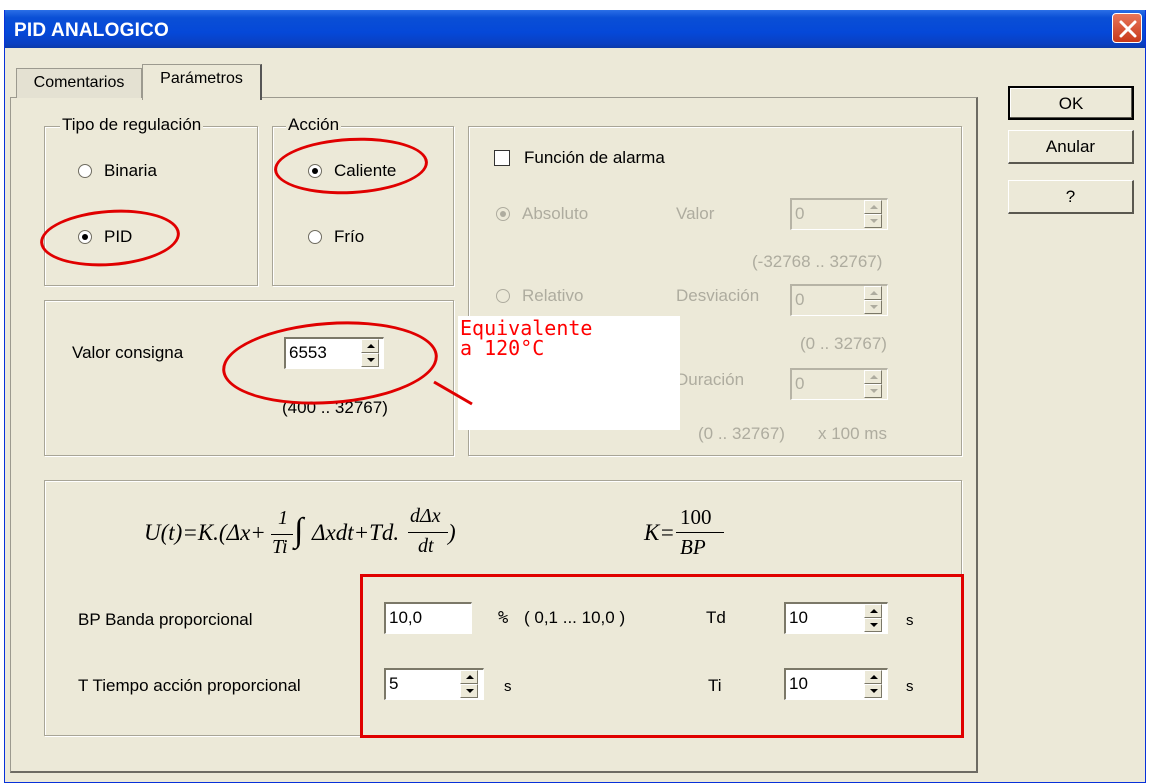 This screenshot has width=1150, height=783. Describe the element at coordinates (526, 338) in the screenshot. I see `annotation-text: Equivalente a 120°C` at that location.